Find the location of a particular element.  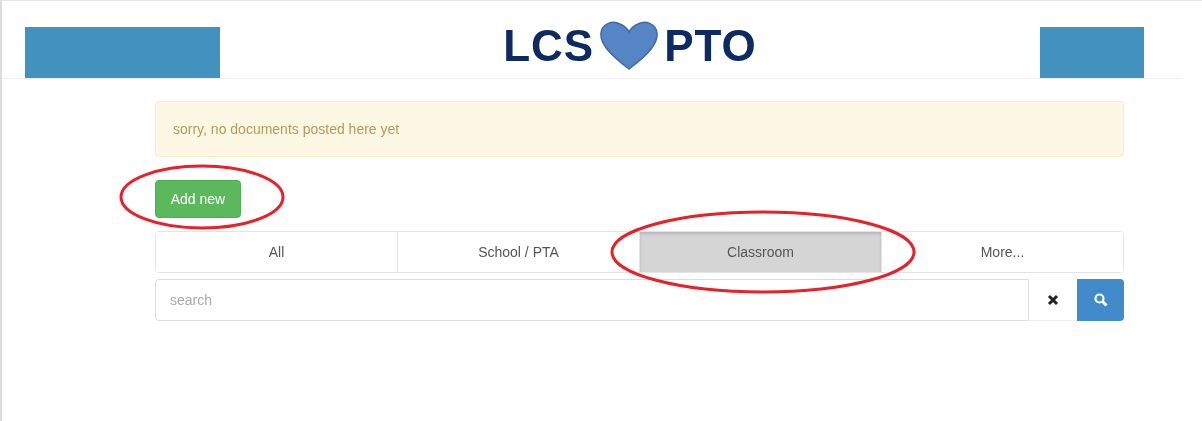

tab: Classroom is located at coordinates (761, 252).